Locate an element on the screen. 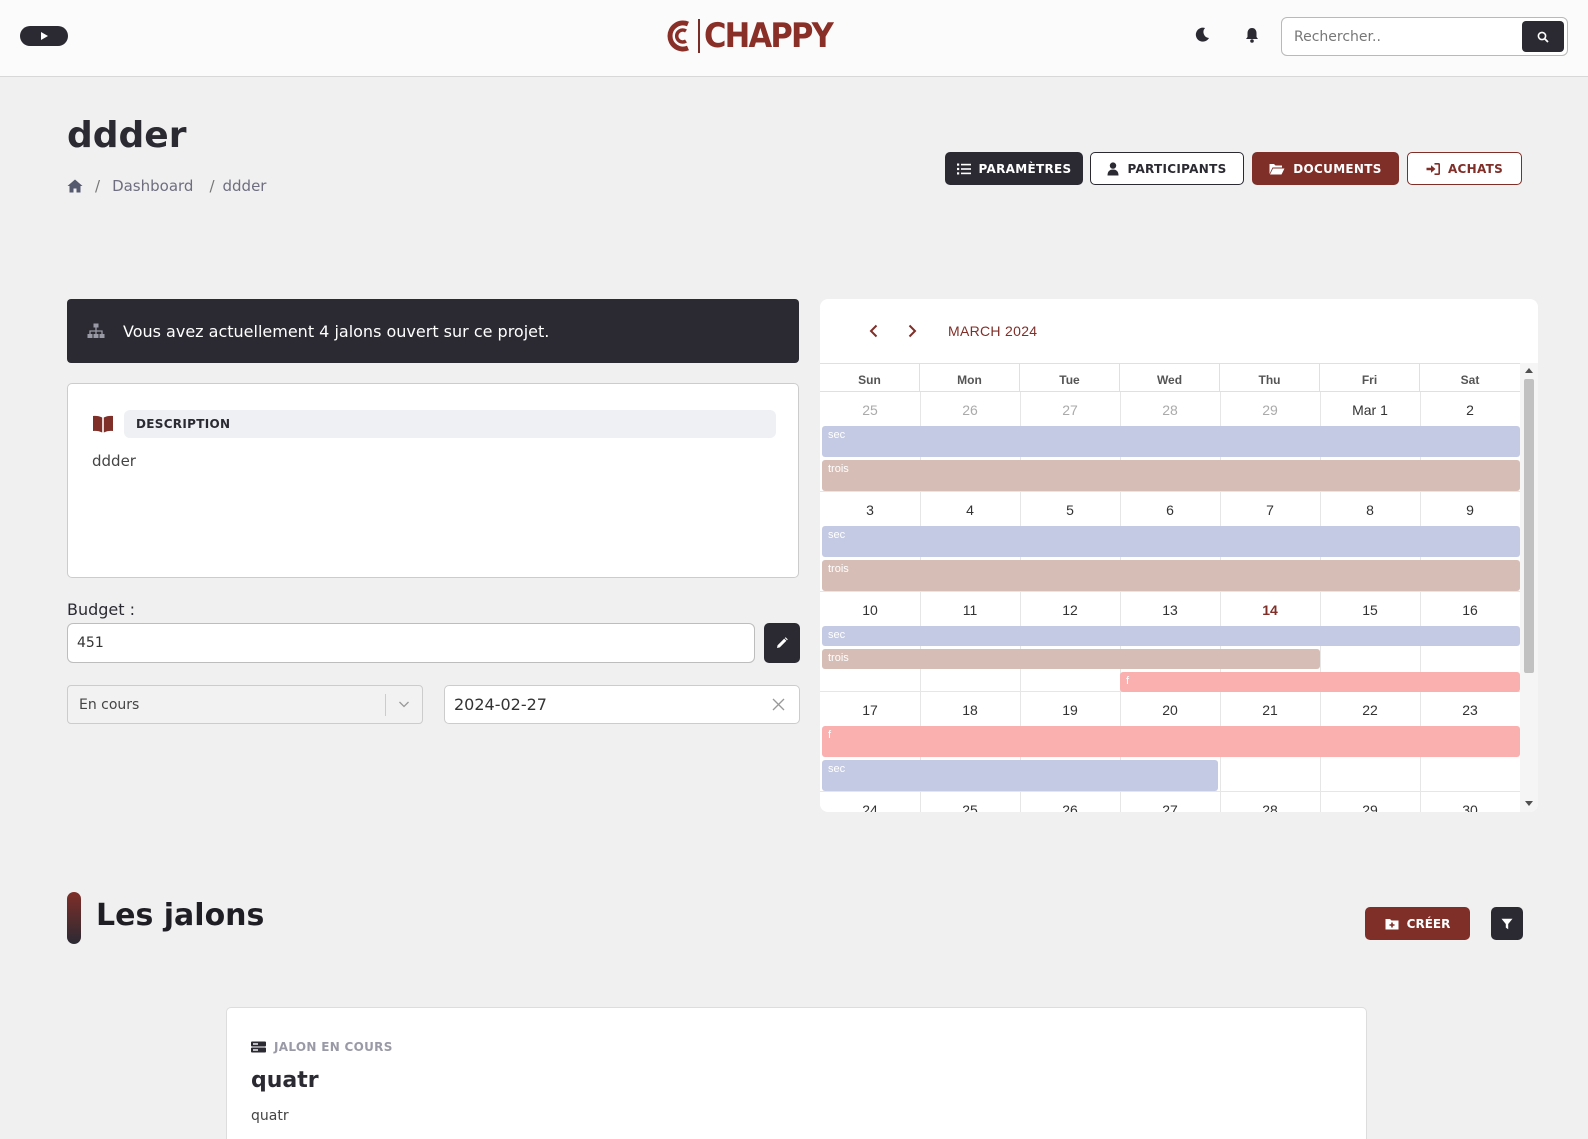 This screenshot has width=1588, height=1139. documents-button: DOCUMENTS is located at coordinates (1325, 168).